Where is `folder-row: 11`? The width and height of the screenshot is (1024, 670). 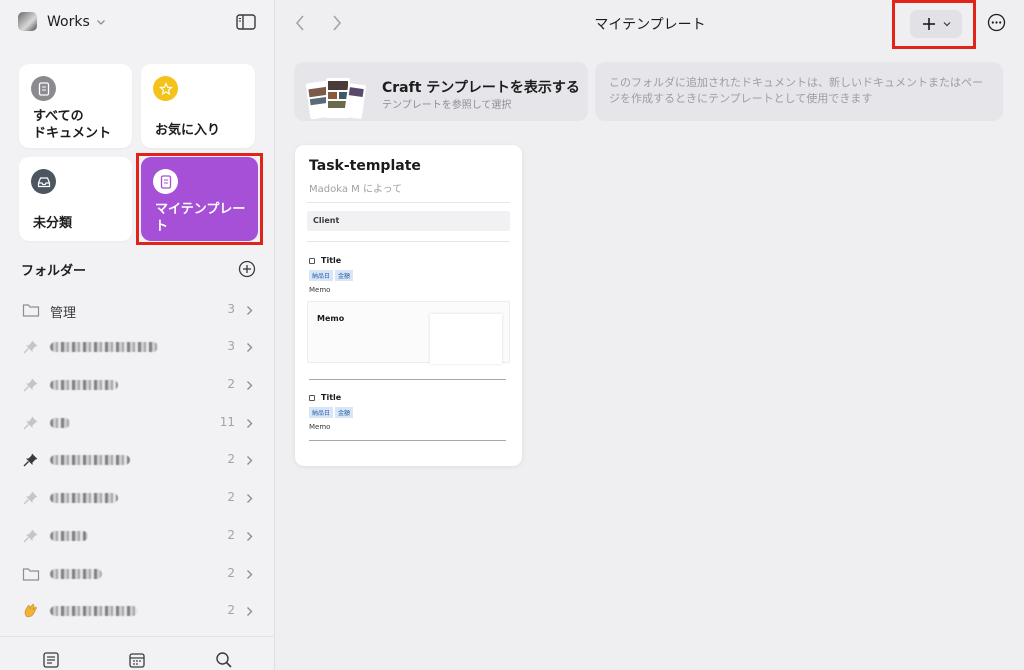 folder-row: 11 is located at coordinates (137, 423).